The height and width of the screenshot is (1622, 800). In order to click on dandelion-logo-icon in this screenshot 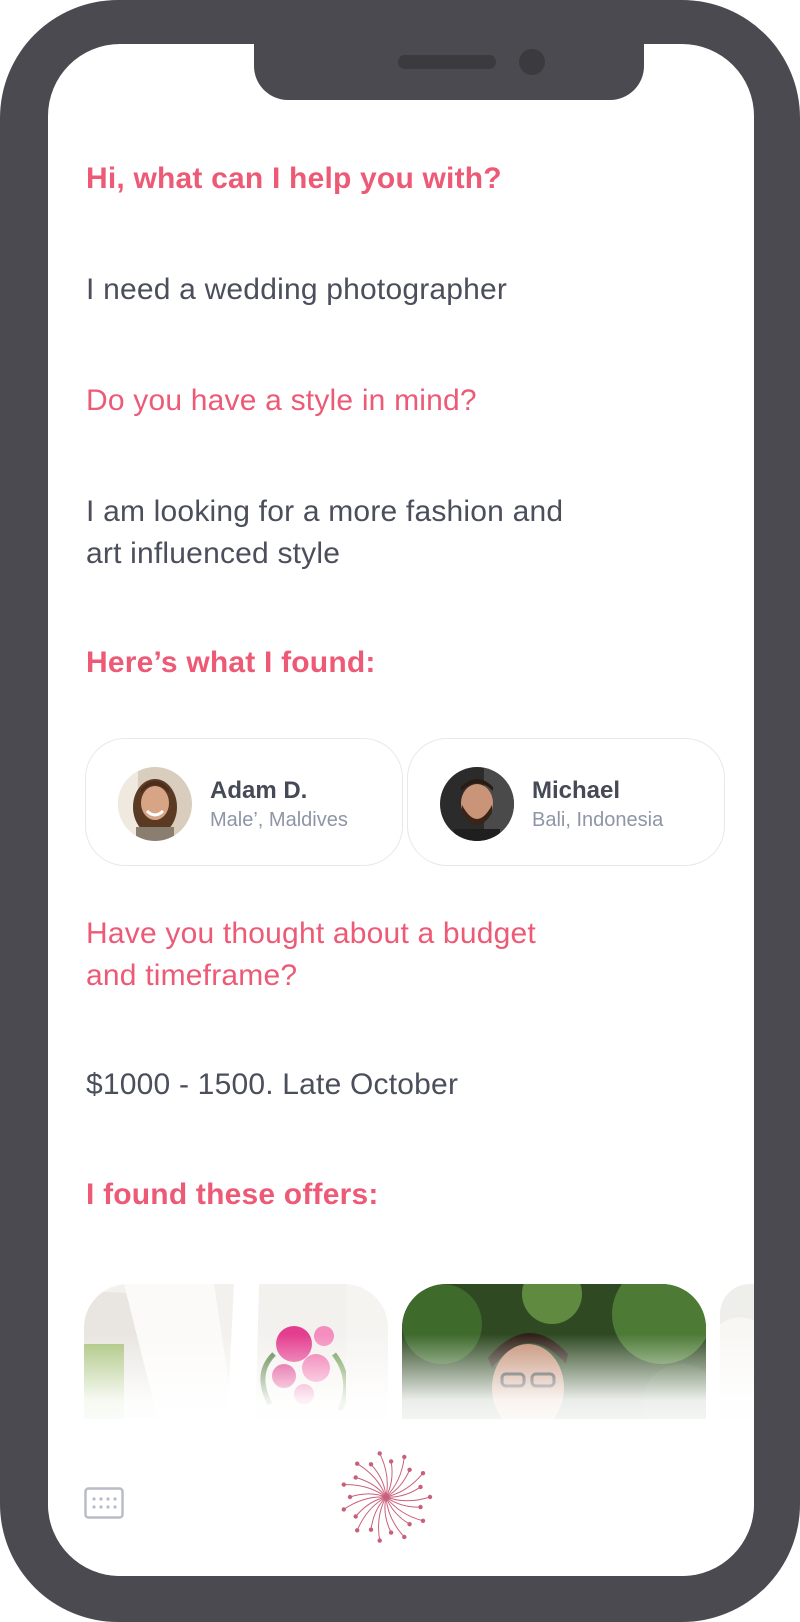, I will do `click(386, 1497)`.